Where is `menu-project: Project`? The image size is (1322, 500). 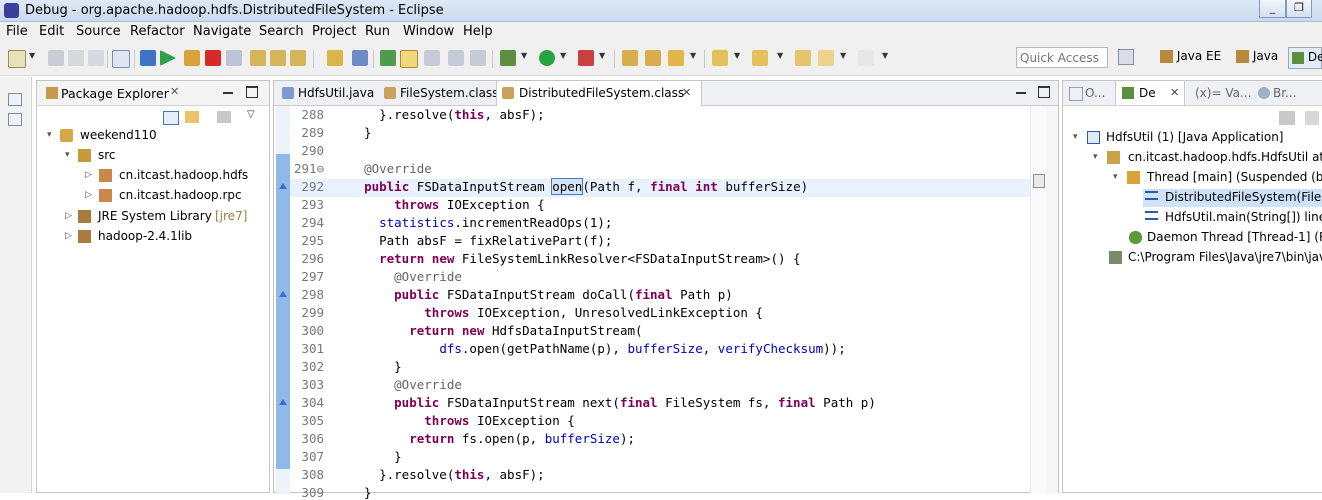 menu-project: Project is located at coordinates (334, 31).